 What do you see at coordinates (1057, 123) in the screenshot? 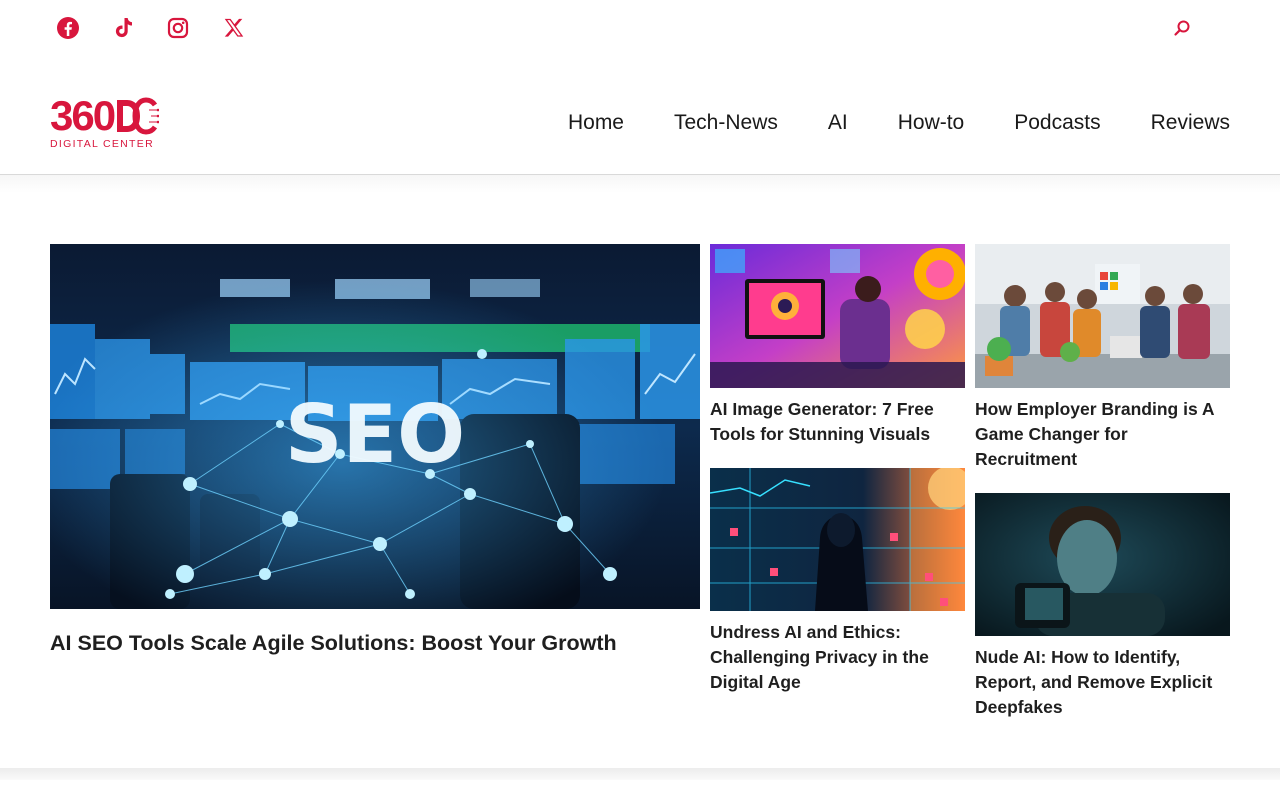
I see `nav-item-podcasts: Podcasts` at bounding box center [1057, 123].